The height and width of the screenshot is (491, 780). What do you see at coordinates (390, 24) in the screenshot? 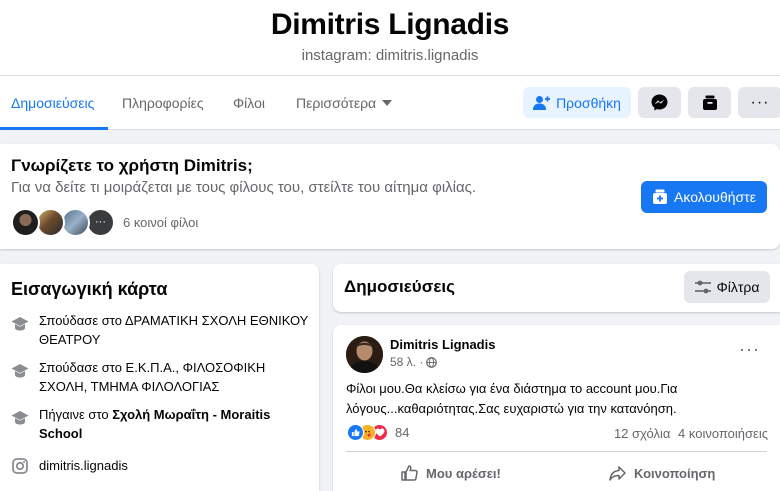
I see `profile-name: Dimitris Lignadis` at bounding box center [390, 24].